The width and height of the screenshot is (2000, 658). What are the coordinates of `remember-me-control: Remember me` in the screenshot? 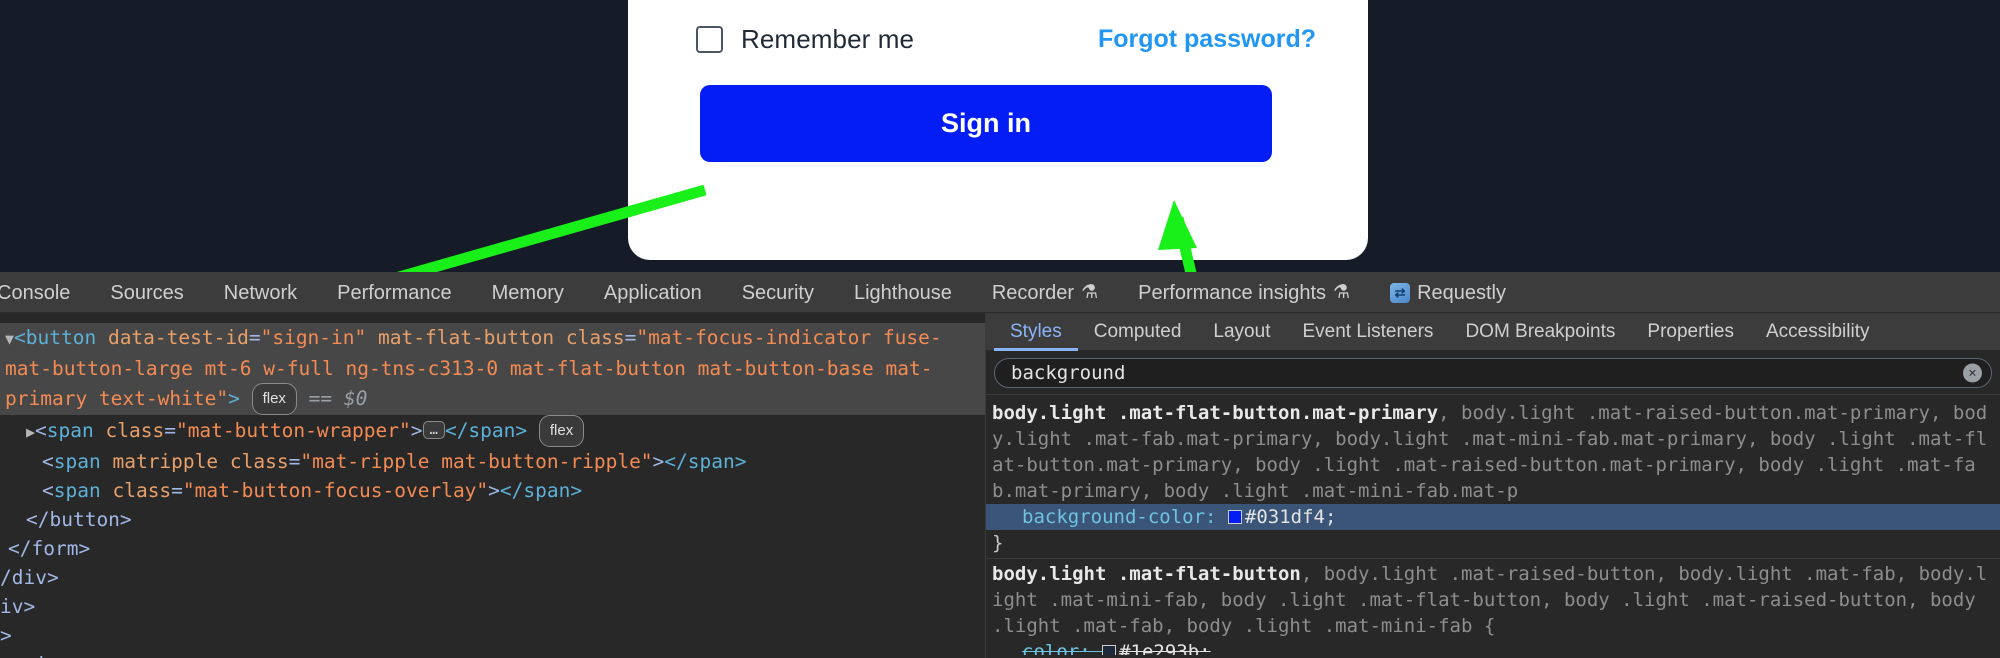 It's located at (805, 39).